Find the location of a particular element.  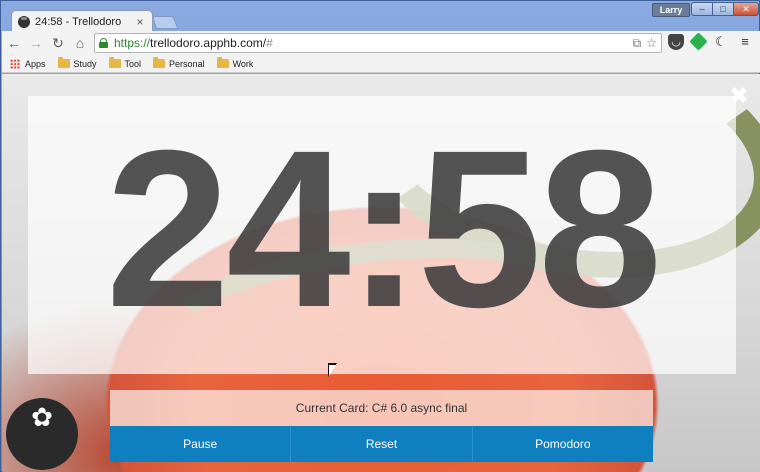

bookmark-label: Study is located at coordinates (85, 63).